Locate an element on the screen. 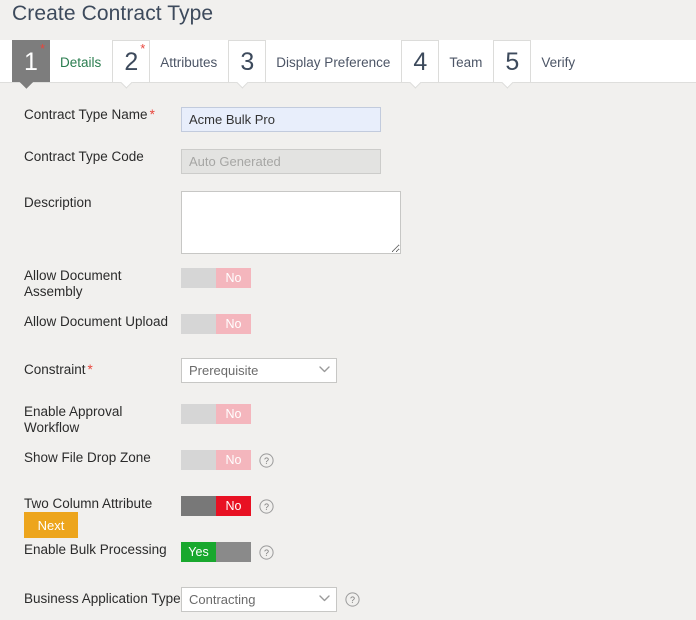 This screenshot has width=696, height=620. wizard-step-team: 4 Team is located at coordinates (447, 61).